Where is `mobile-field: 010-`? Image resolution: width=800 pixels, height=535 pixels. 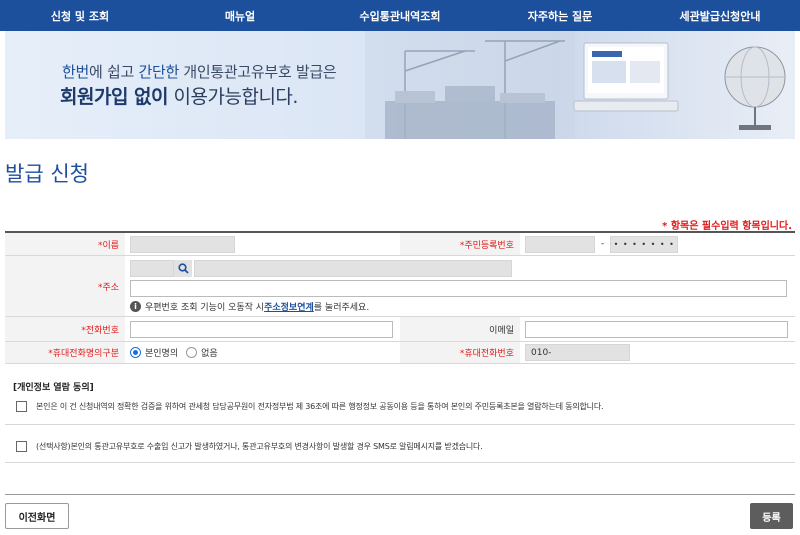 mobile-field: 010- is located at coordinates (577, 352).